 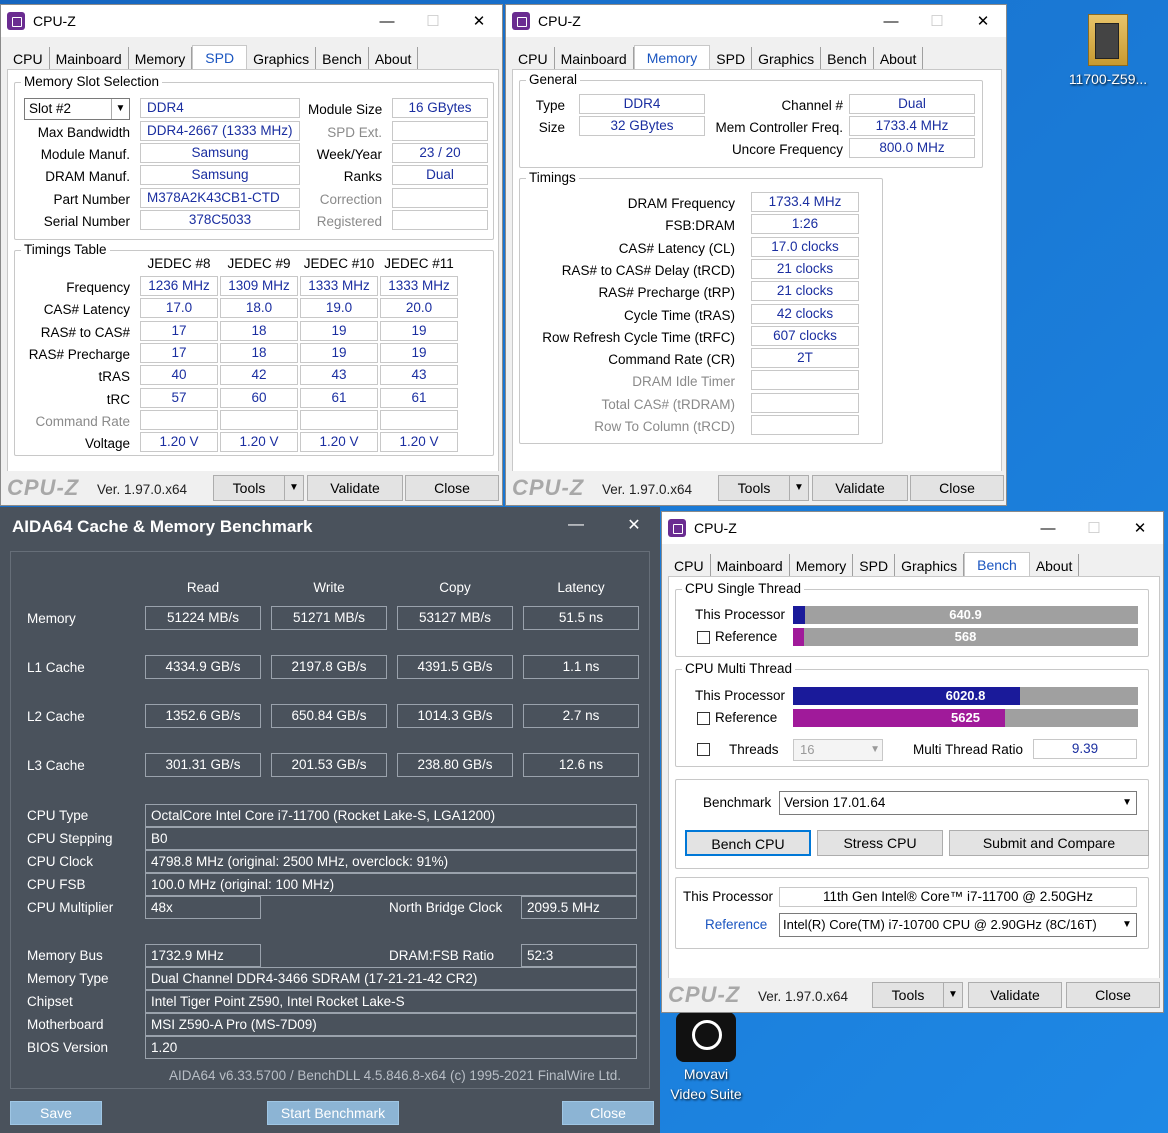 I want to click on jedec-header: JEDEC #10, so click(x=339, y=263).